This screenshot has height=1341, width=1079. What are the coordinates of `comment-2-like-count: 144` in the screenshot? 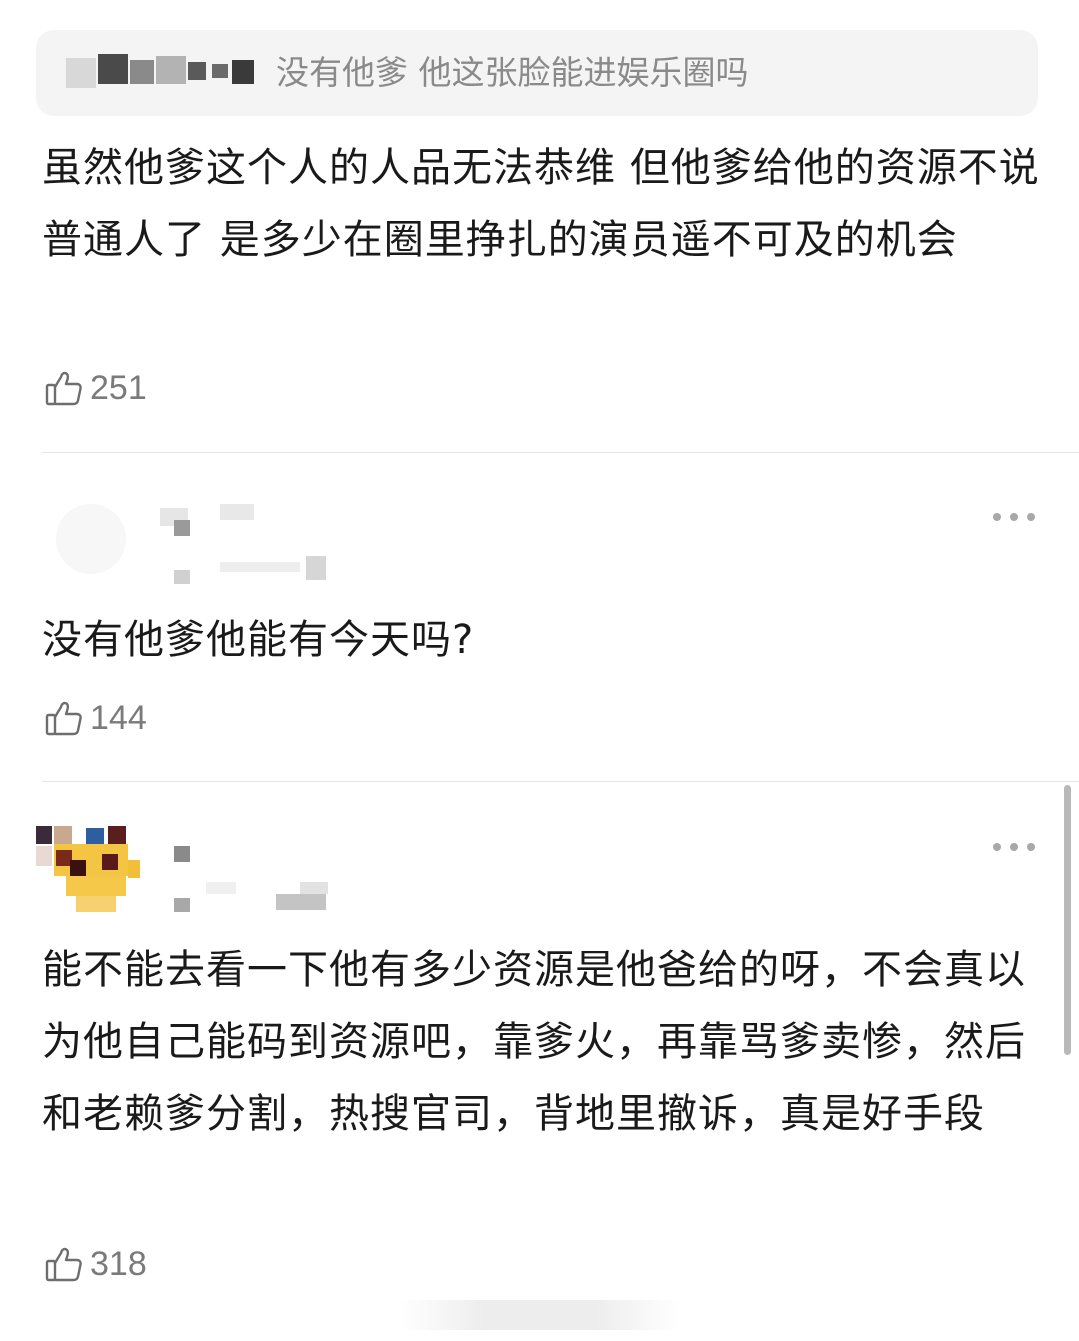 It's located at (118, 717).